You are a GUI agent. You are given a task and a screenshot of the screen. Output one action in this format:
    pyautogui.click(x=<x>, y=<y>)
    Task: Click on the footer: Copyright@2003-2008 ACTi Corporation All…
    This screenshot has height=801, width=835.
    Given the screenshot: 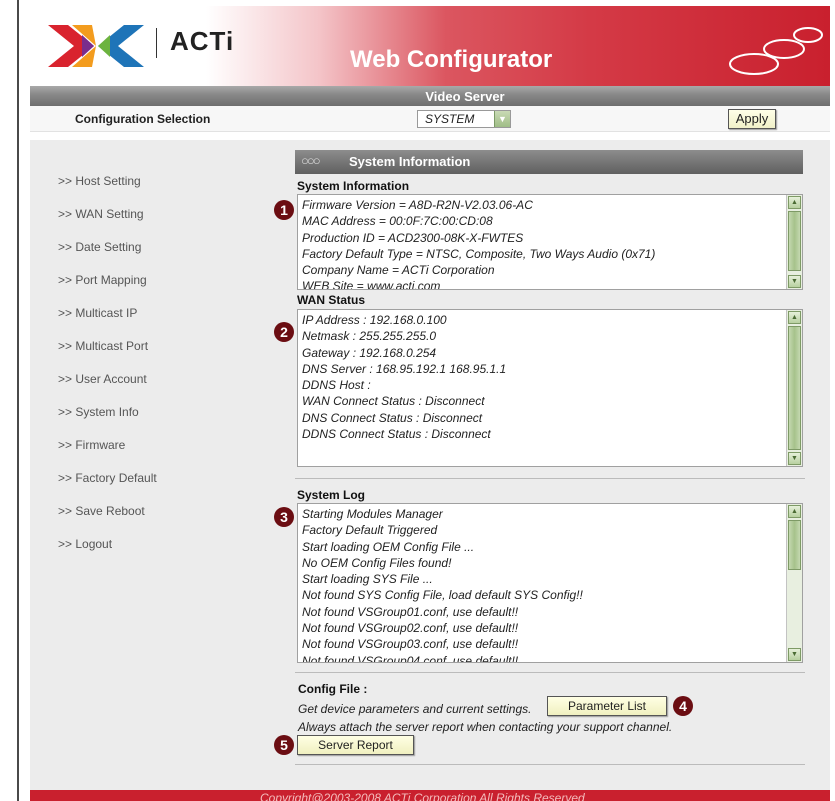 What is the action you would take?
    pyautogui.click(x=430, y=795)
    